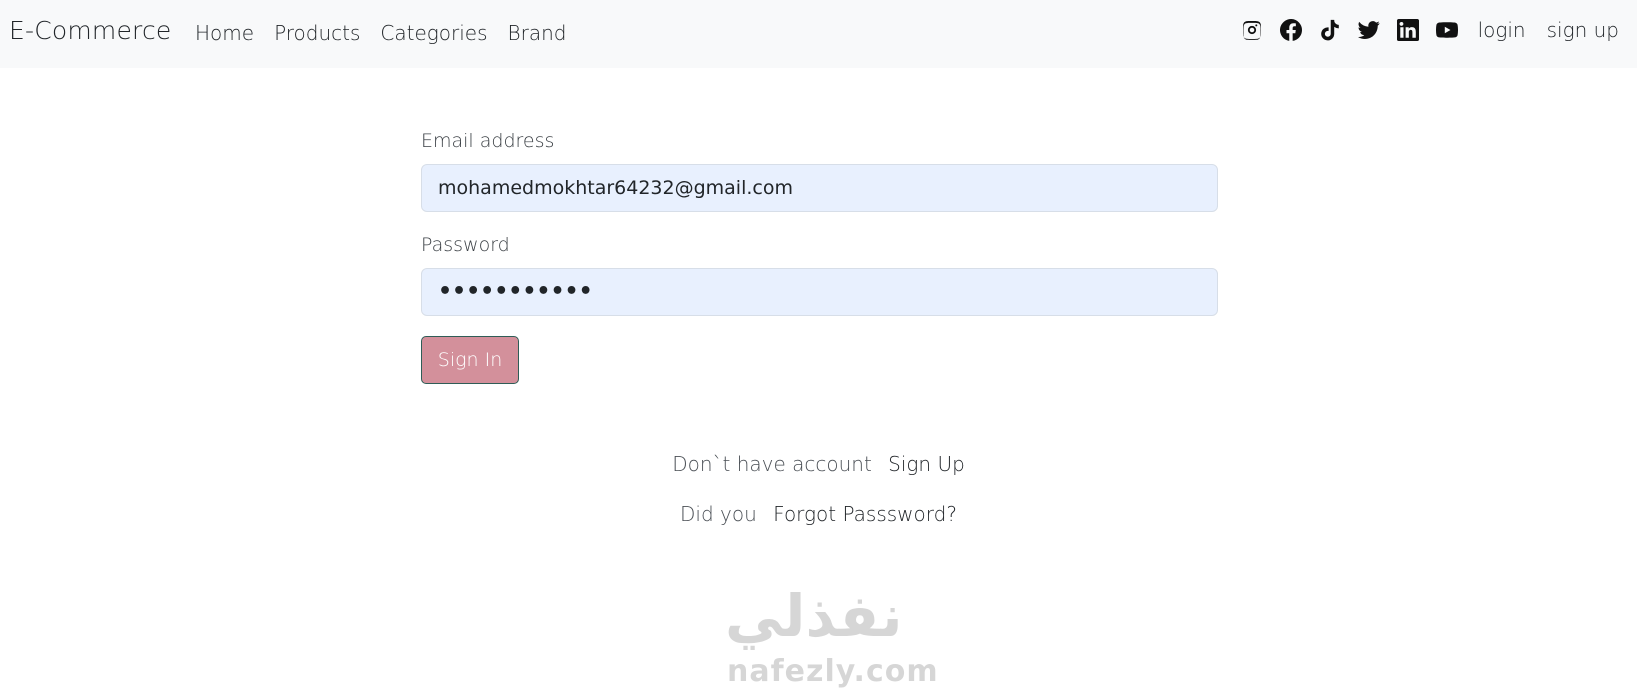 Image resolution: width=1637 pixels, height=691 pixels. Describe the element at coordinates (465, 245) in the screenshot. I see `password-label: Password` at that location.